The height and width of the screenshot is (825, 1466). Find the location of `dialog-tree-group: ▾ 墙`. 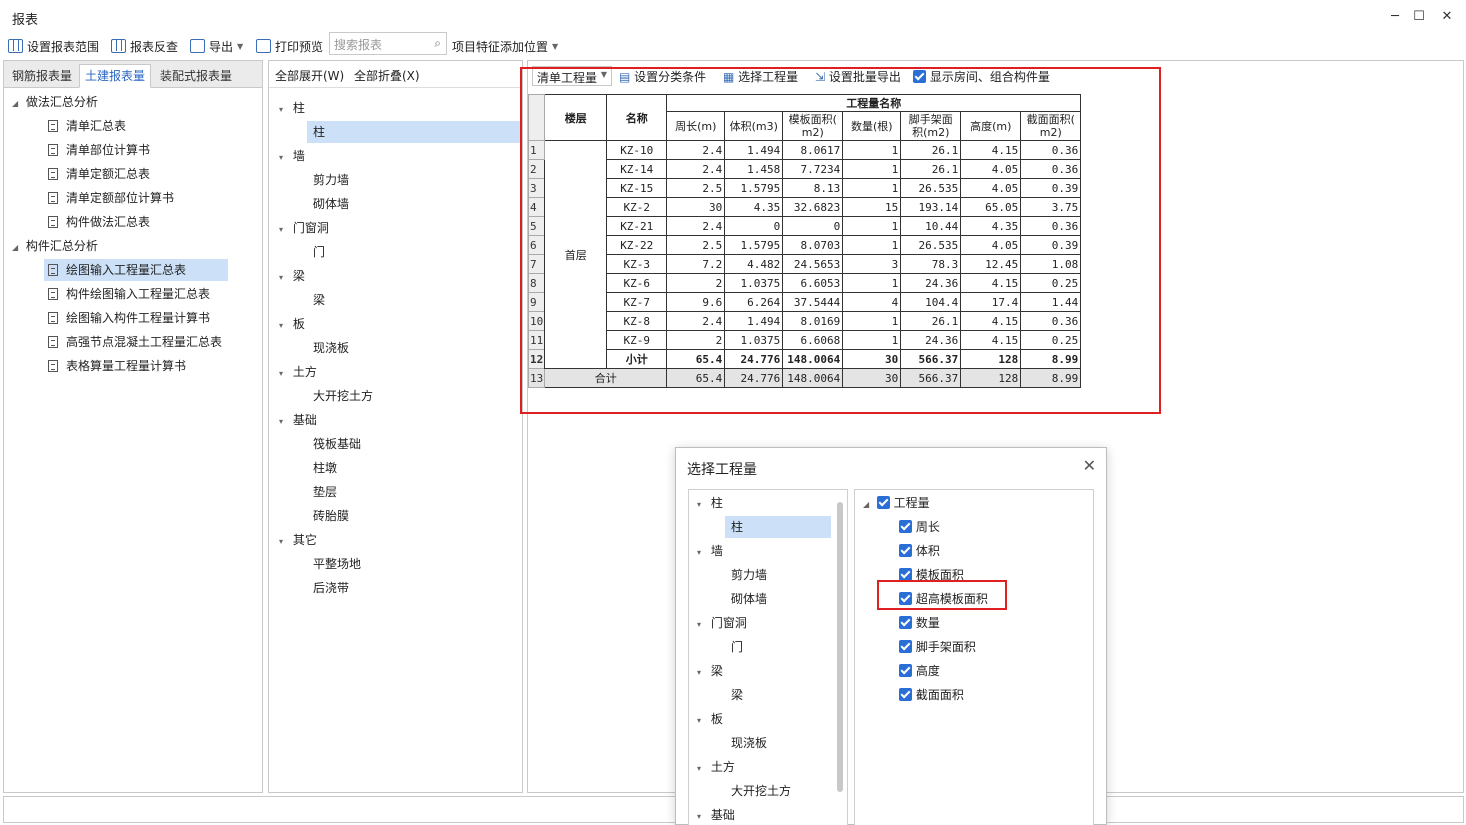

dialog-tree-group: ▾ 墙 is located at coordinates (710, 551).